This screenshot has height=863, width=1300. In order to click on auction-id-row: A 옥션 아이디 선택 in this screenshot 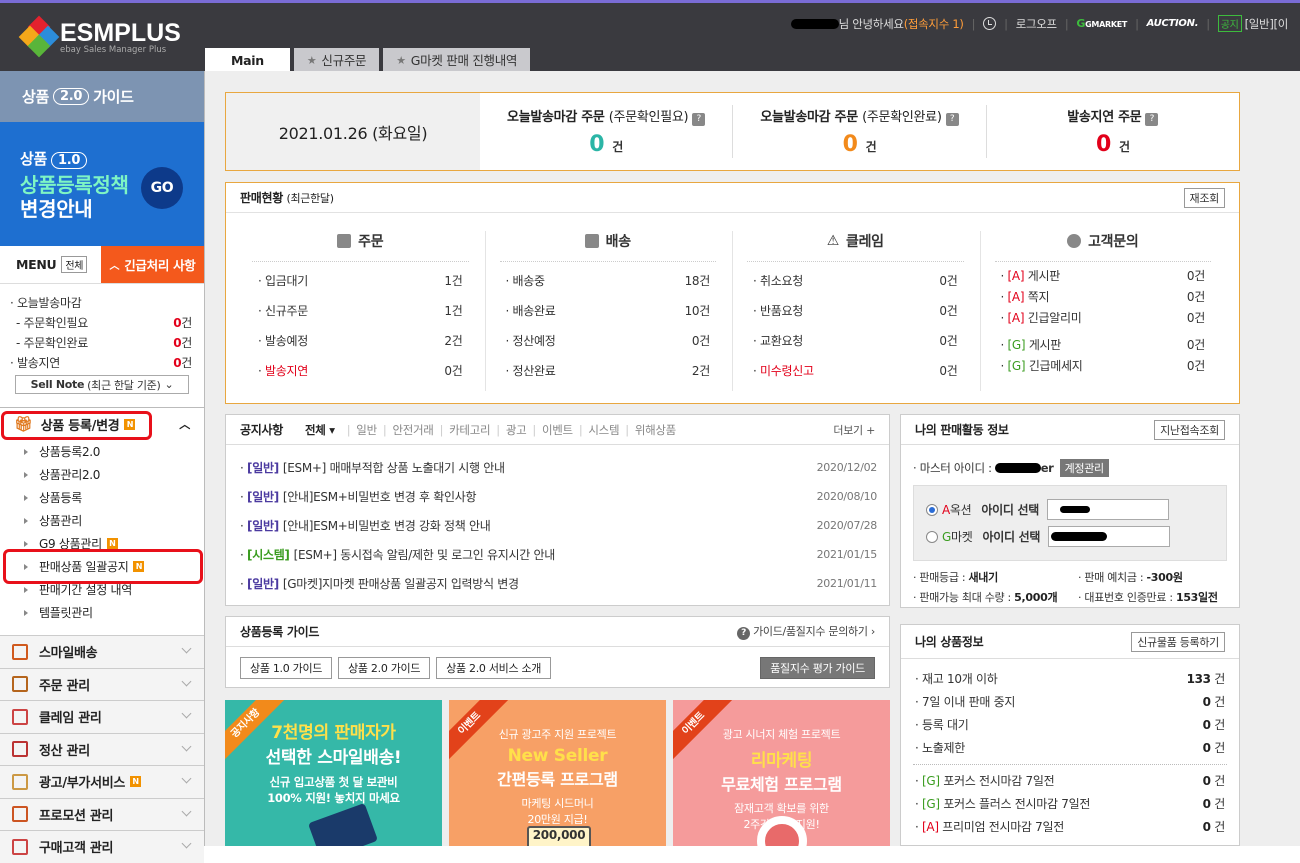, I will do `click(1076, 509)`.